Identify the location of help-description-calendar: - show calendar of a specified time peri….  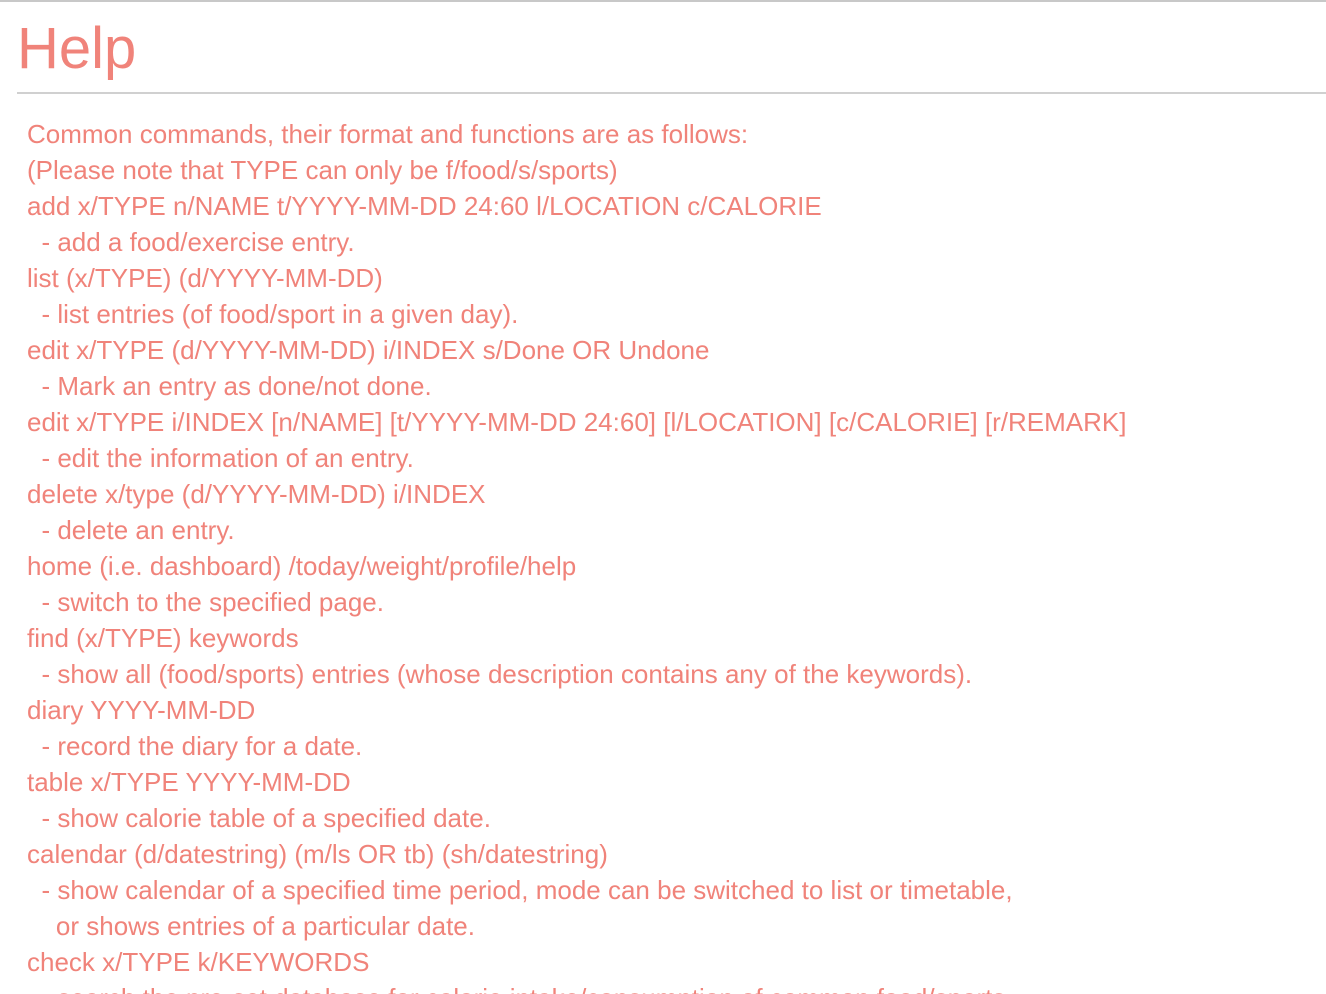
(520, 890).